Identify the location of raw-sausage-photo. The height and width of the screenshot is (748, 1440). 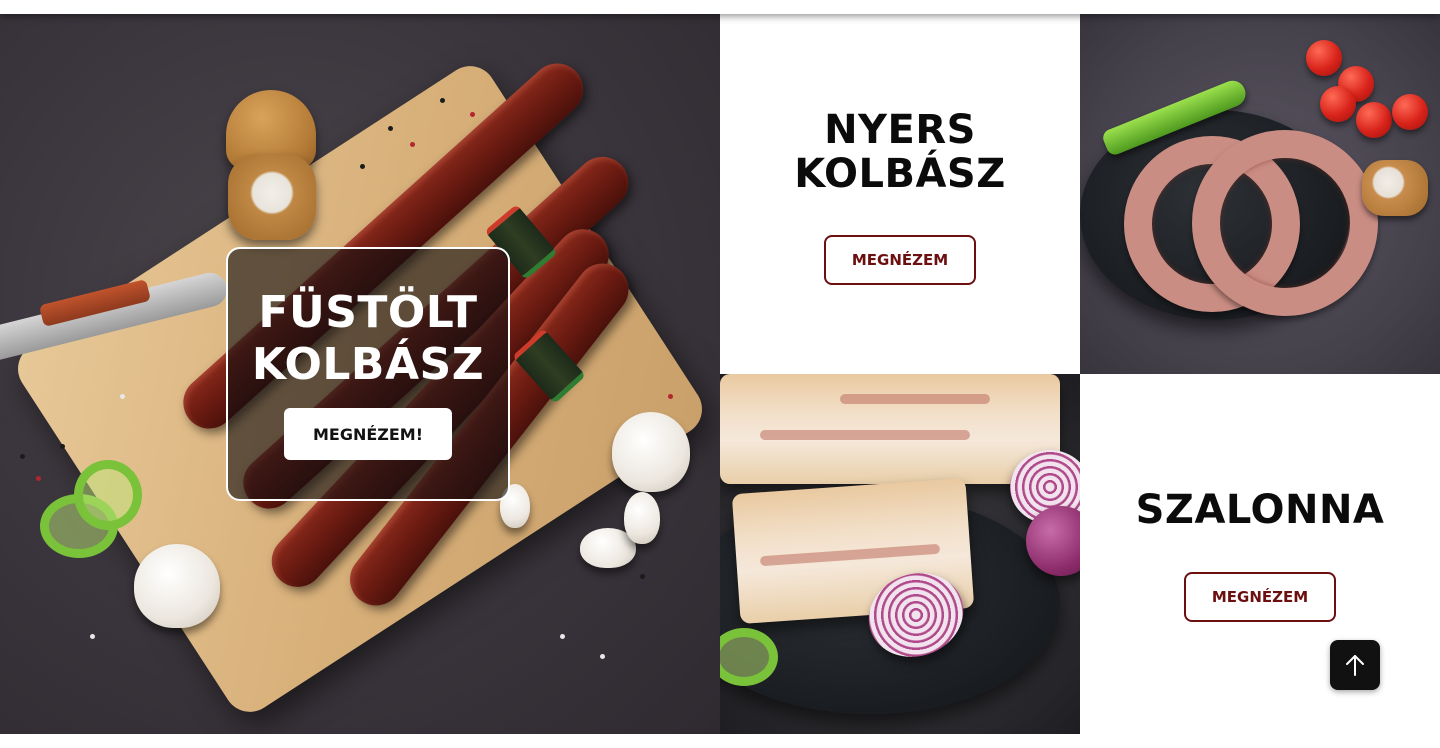
(1260, 194).